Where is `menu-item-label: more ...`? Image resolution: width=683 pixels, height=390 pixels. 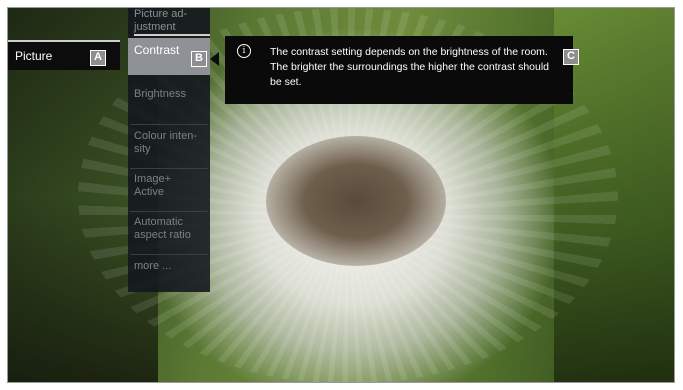
menu-item-label: more ... is located at coordinates (153, 266).